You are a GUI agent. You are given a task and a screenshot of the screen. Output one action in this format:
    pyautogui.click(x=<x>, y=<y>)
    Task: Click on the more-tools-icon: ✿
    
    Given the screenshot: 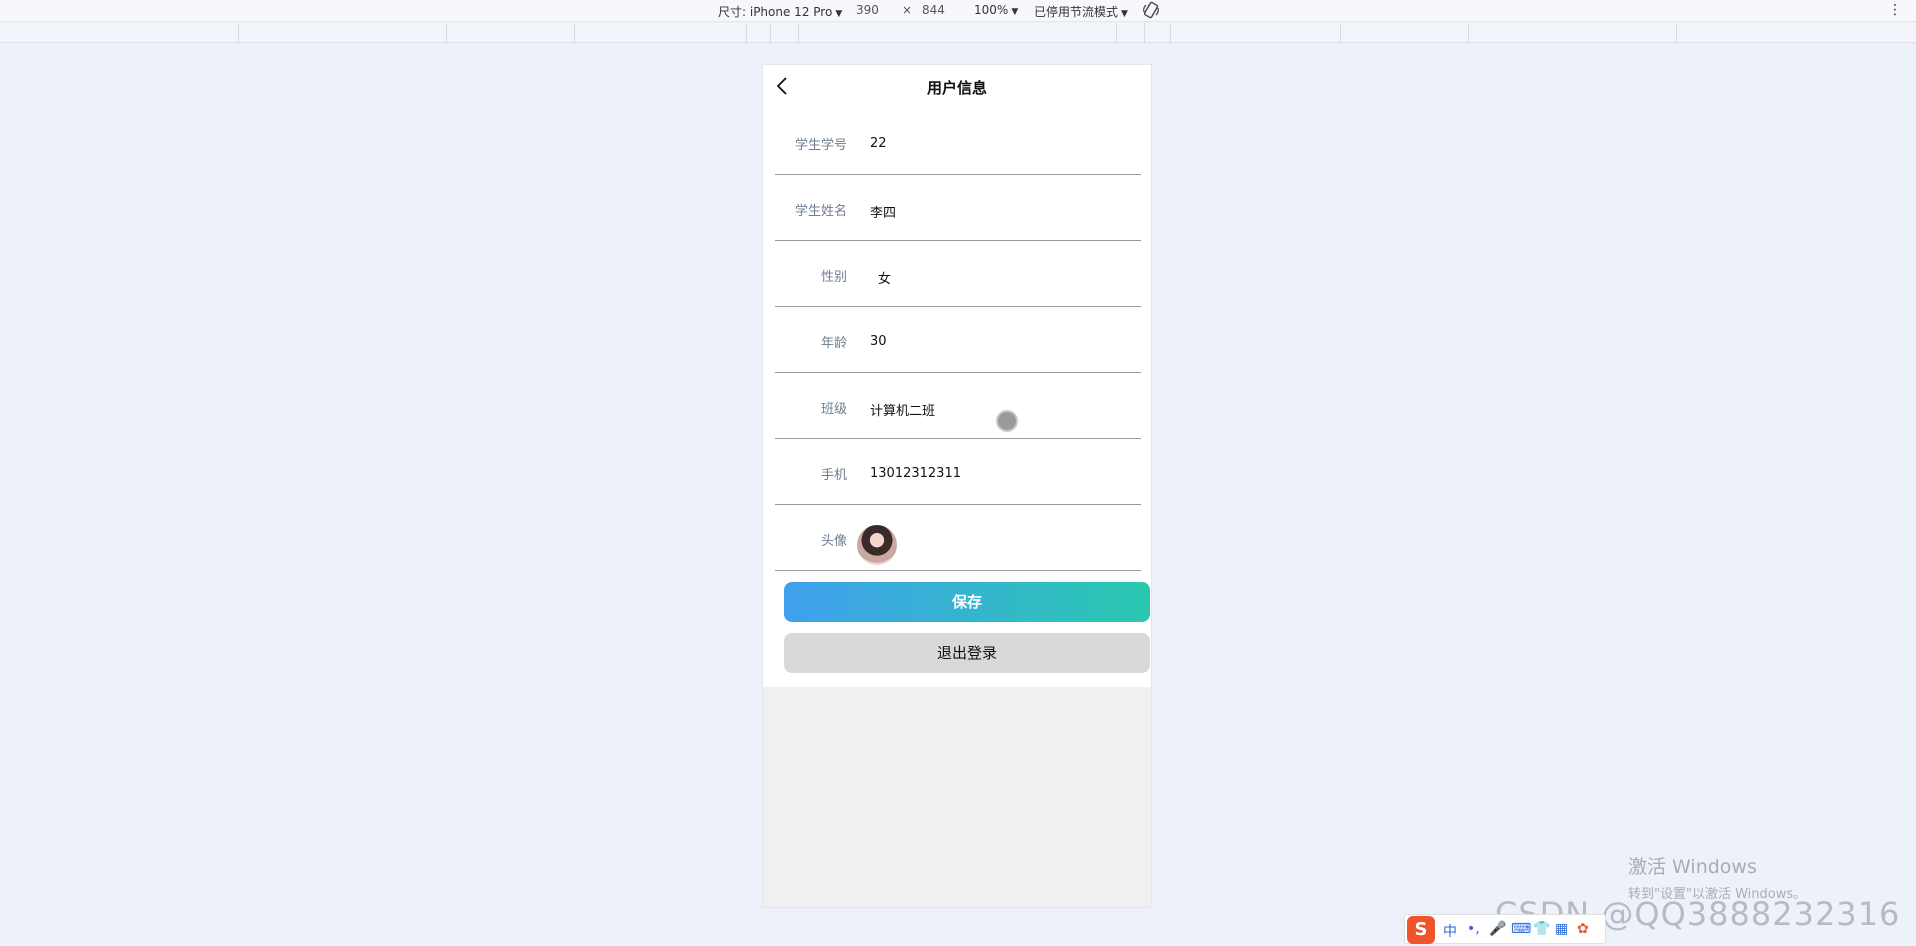 What is the action you would take?
    pyautogui.click(x=1583, y=929)
    